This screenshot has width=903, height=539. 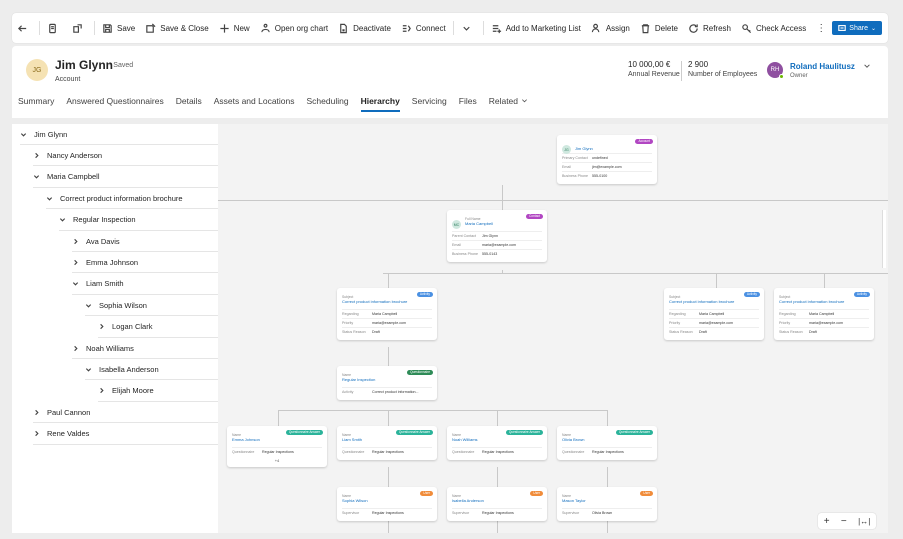 I want to click on tab-details: Details, so click(x=189, y=102).